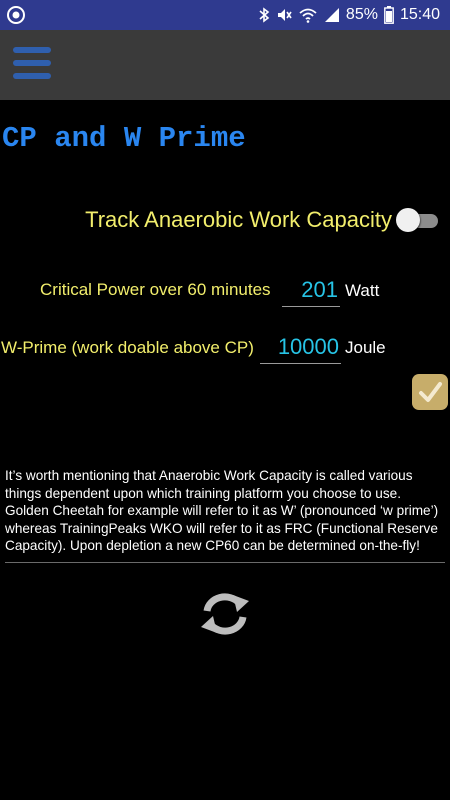 This screenshot has height=800, width=450. What do you see at coordinates (311, 291) in the screenshot?
I see `critical-power-input` at bounding box center [311, 291].